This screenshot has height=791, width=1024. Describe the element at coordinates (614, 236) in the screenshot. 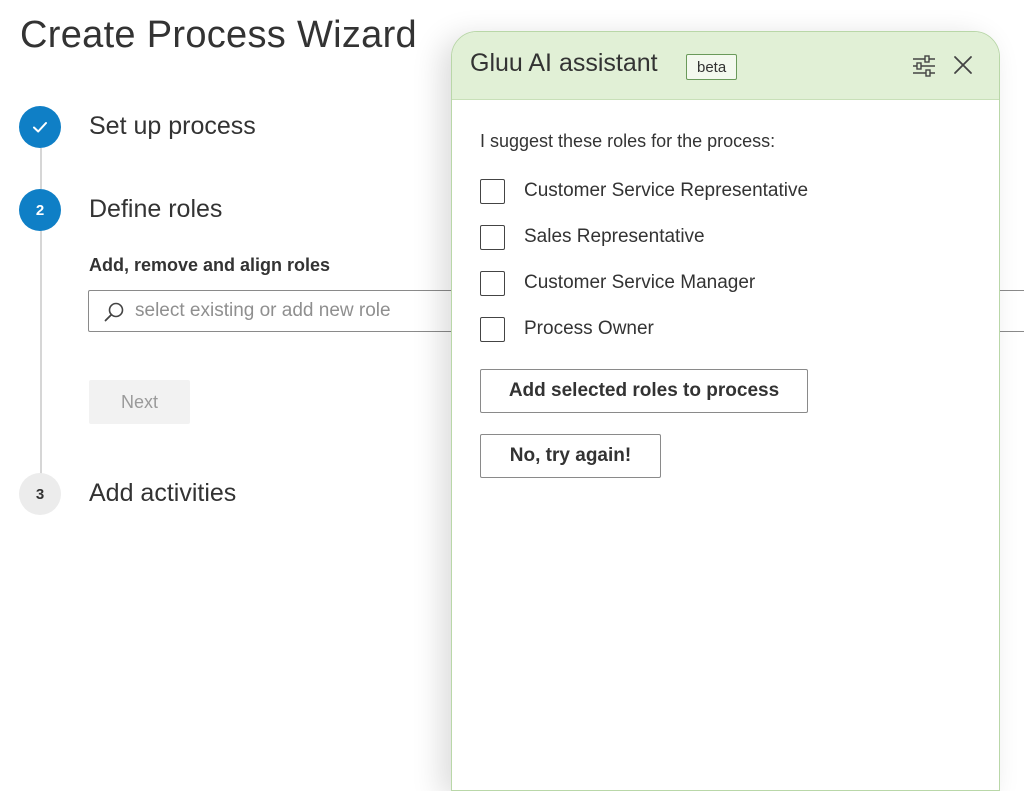

I see `role-option-label: Sales Representative` at that location.